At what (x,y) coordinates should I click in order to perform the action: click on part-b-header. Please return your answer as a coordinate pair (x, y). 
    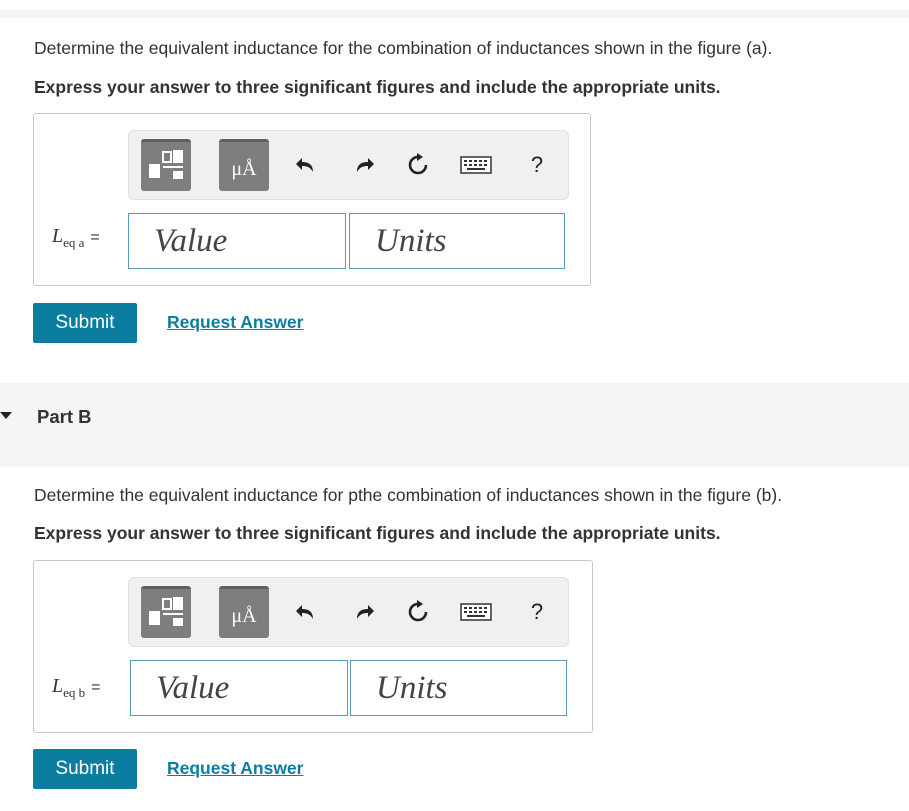
    Looking at the image, I should click on (454, 425).